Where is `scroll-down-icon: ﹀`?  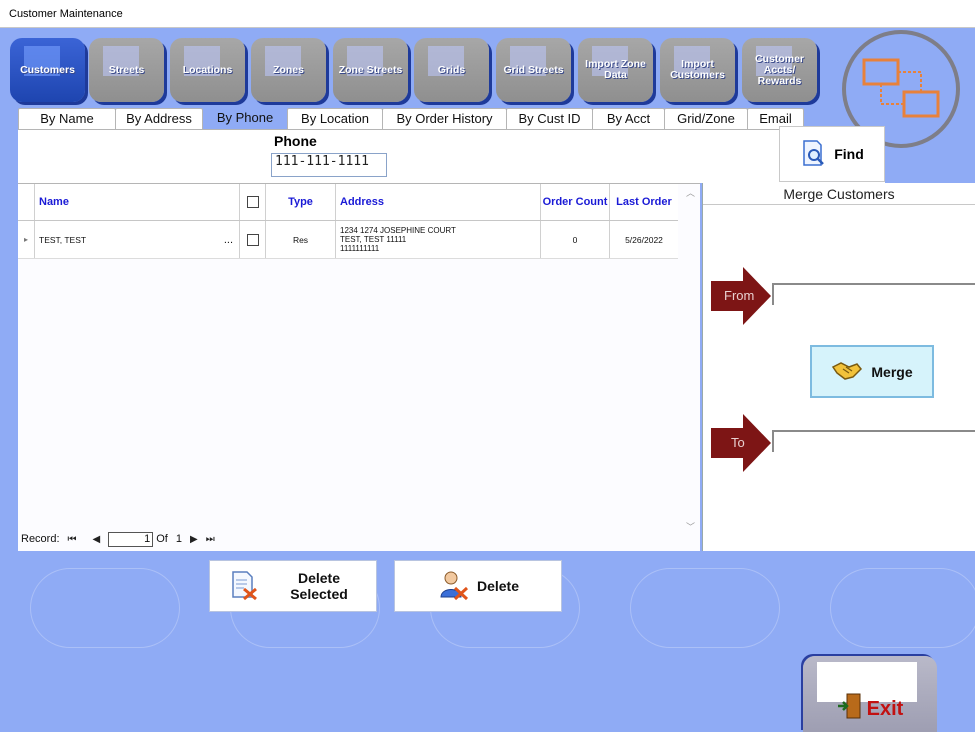 scroll-down-icon: ﹀ is located at coordinates (690, 526).